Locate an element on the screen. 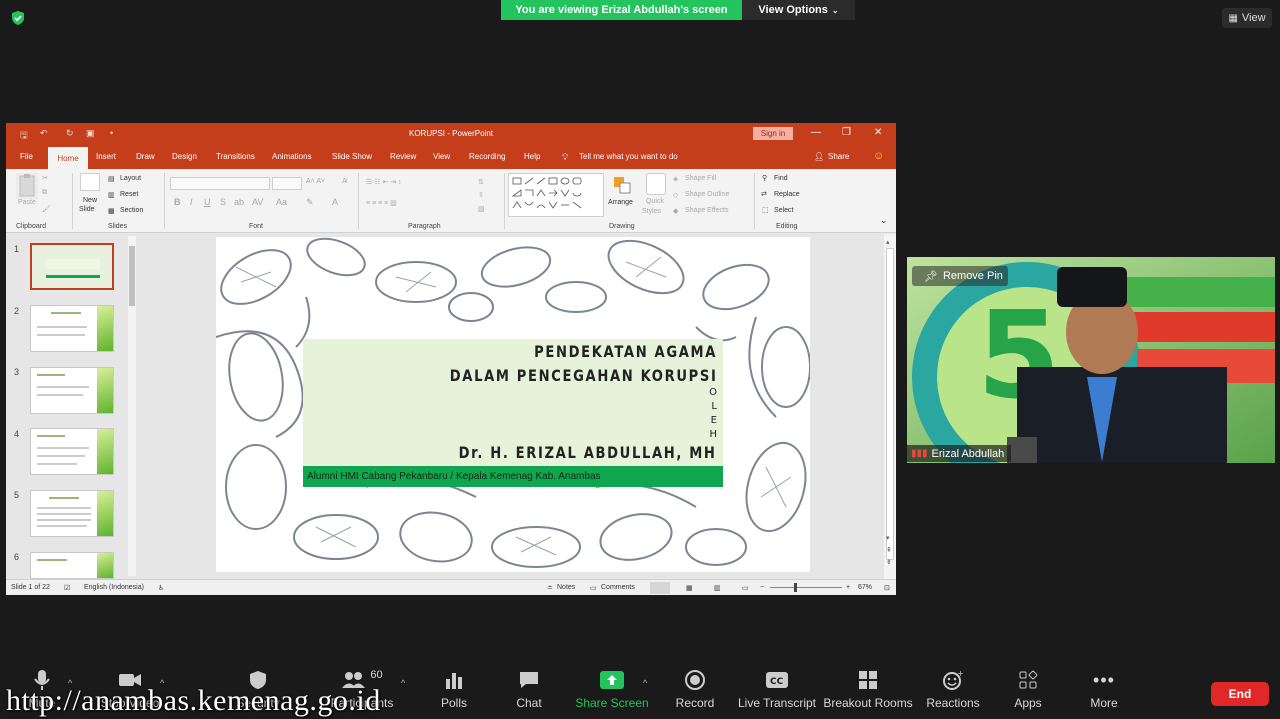 This screenshot has height=719, width=1280. tab-insert: Insert is located at coordinates (106, 156).